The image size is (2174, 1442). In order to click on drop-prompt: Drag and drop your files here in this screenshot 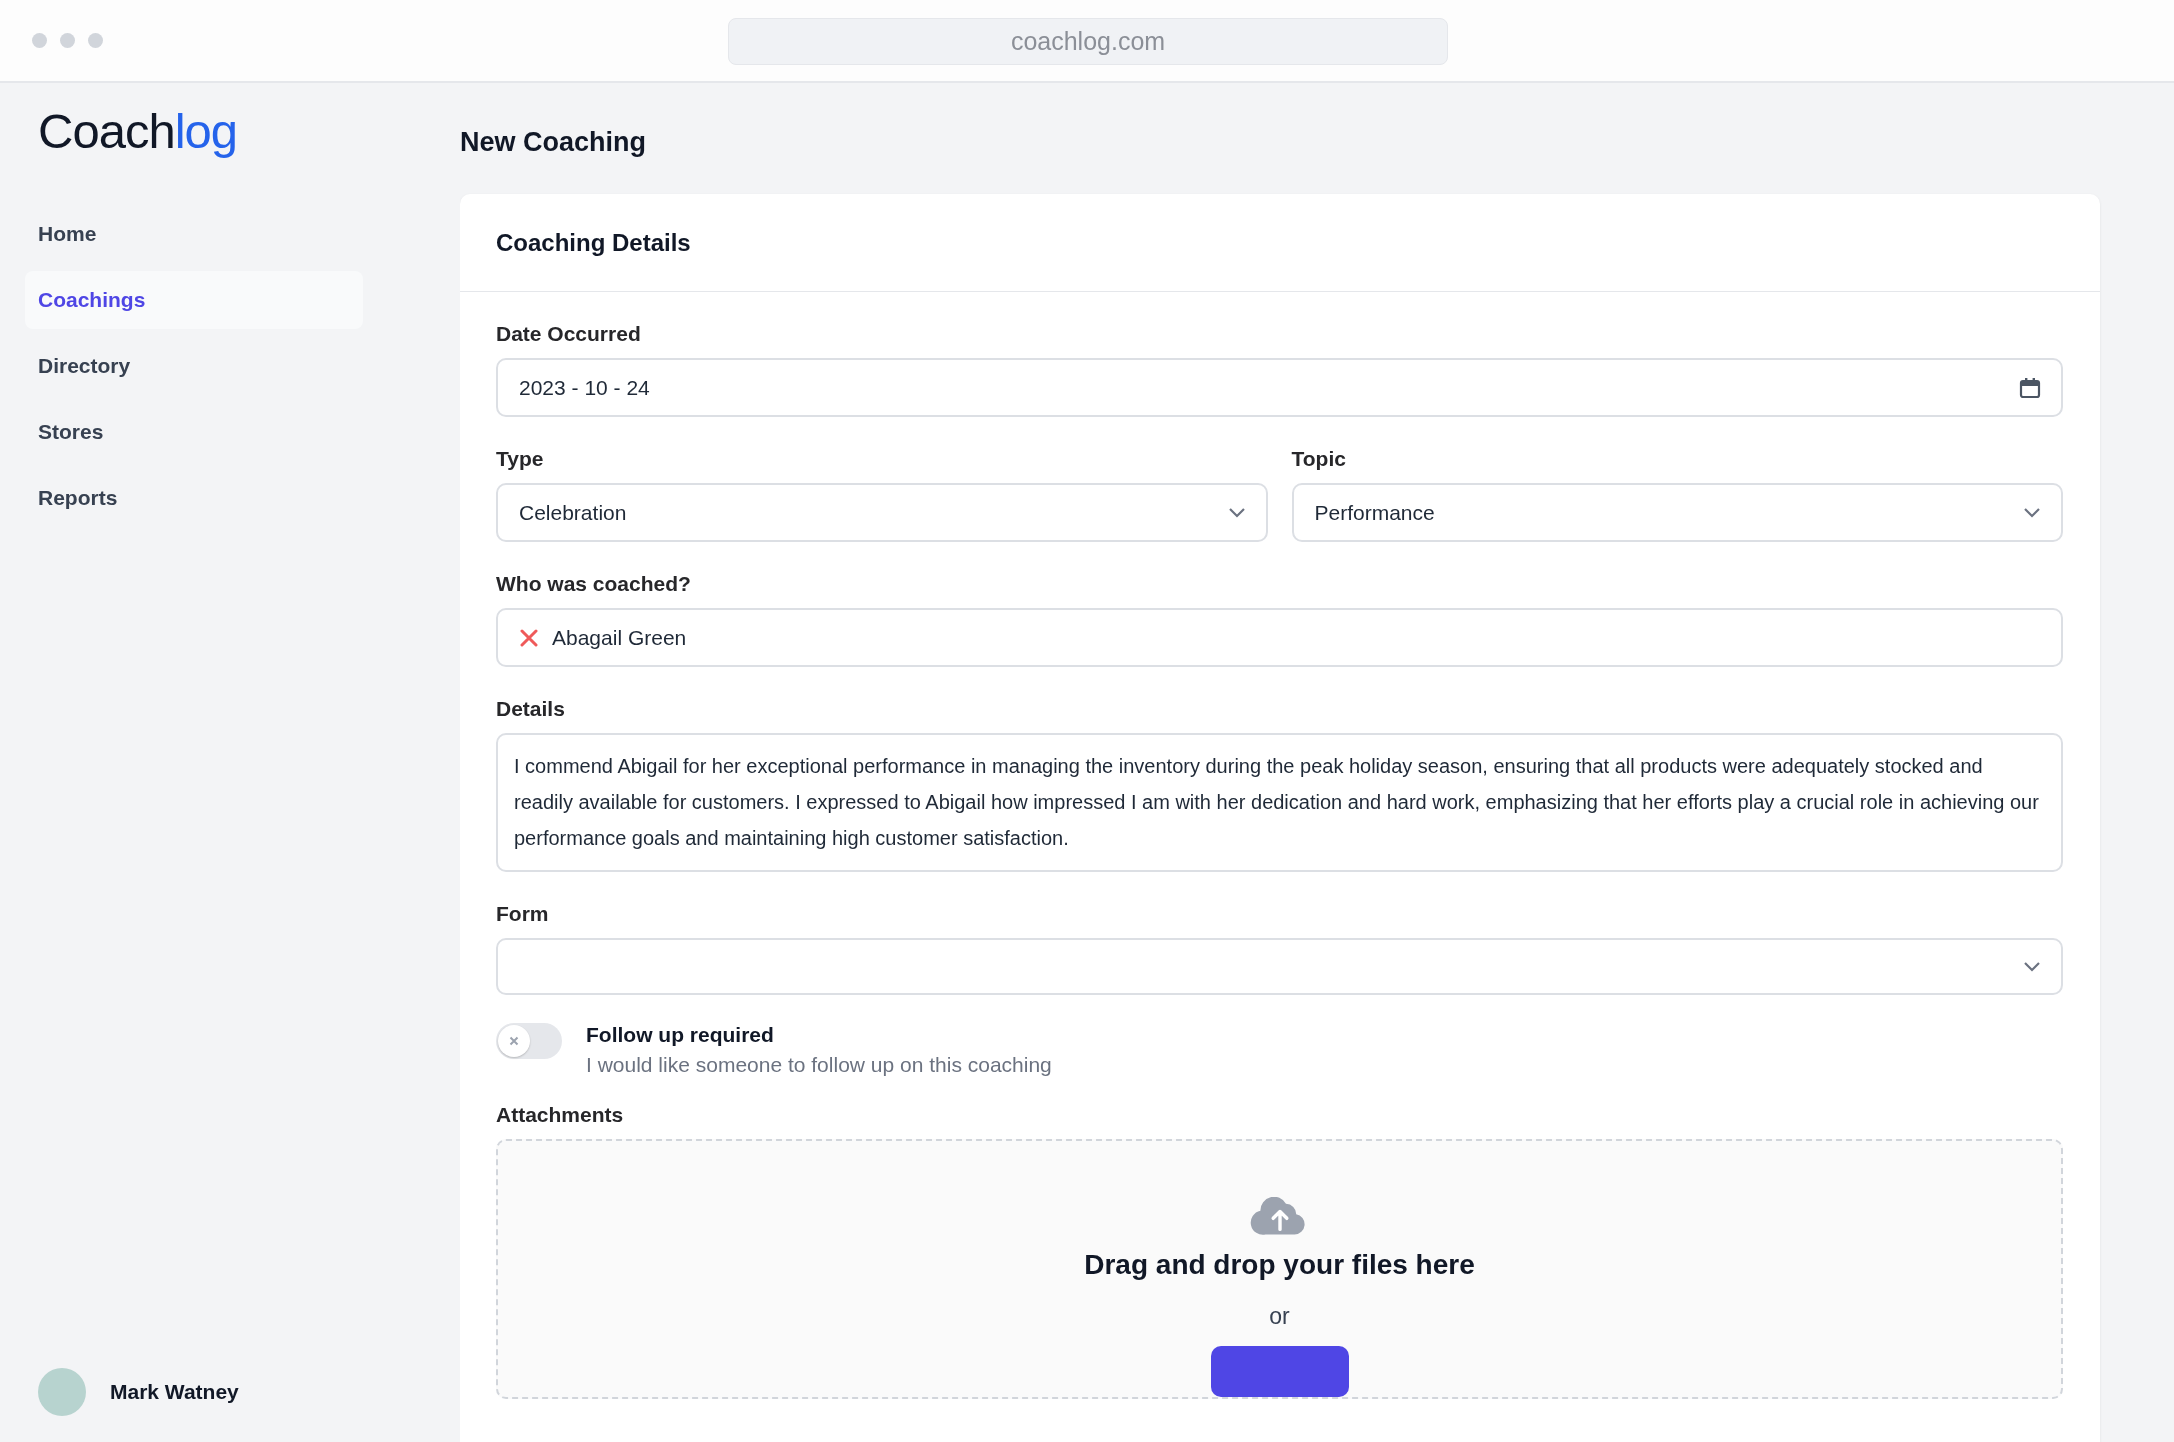, I will do `click(1279, 1264)`.